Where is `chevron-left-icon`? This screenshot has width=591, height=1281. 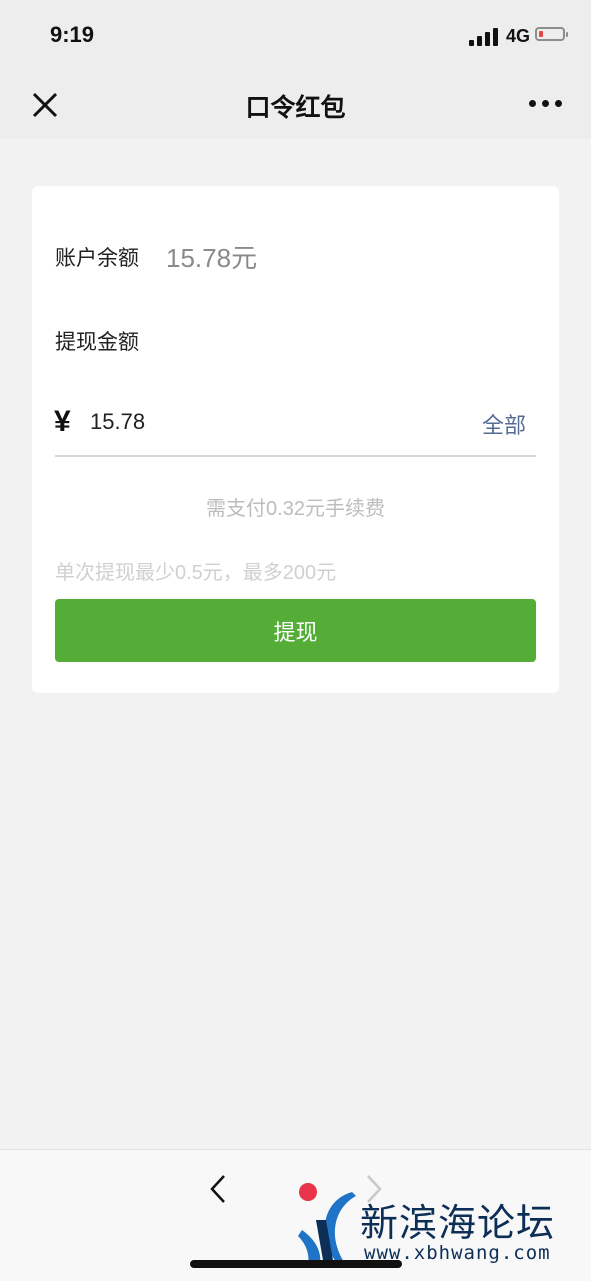 chevron-left-icon is located at coordinates (218, 1189).